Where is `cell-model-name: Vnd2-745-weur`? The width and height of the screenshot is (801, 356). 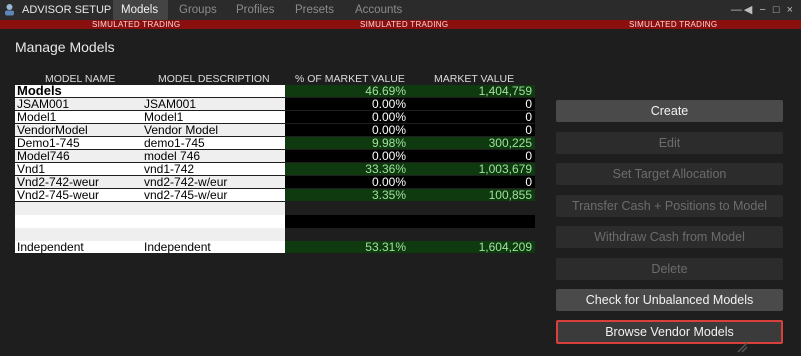
cell-model-name: Vnd2-745-weur is located at coordinates (58, 195).